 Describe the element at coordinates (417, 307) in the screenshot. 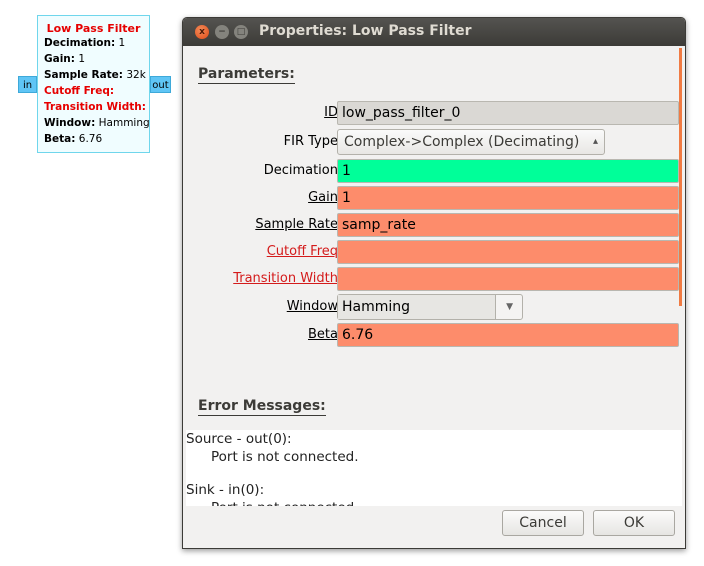

I see `window-value: Hamming` at that location.